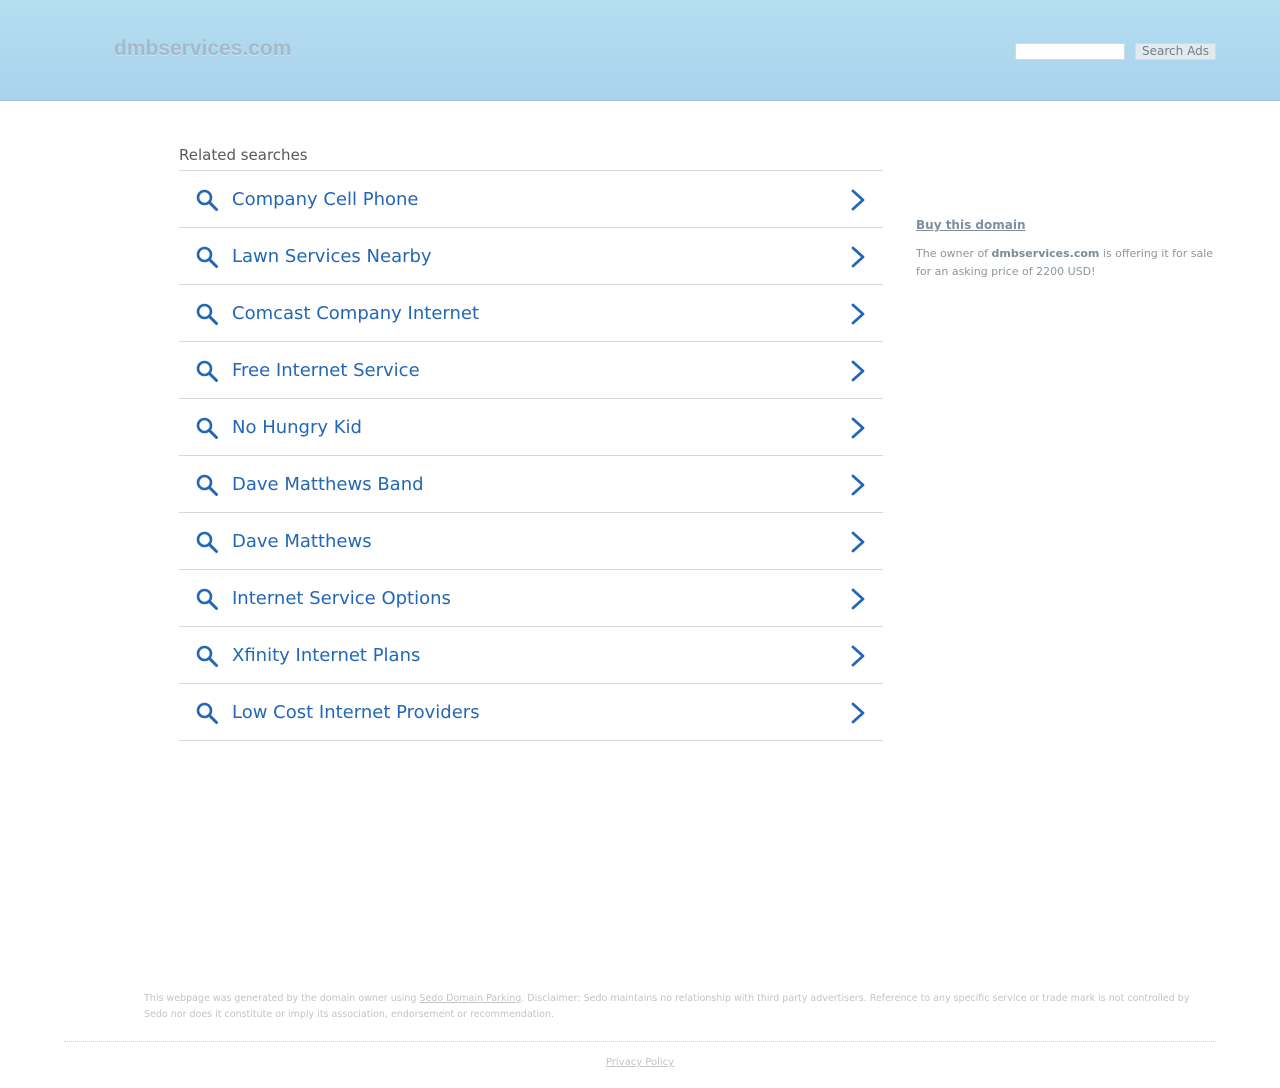 The image size is (1280, 1088). What do you see at coordinates (326, 656) in the screenshot?
I see `related-search-label: Xfinity Internet Plans` at bounding box center [326, 656].